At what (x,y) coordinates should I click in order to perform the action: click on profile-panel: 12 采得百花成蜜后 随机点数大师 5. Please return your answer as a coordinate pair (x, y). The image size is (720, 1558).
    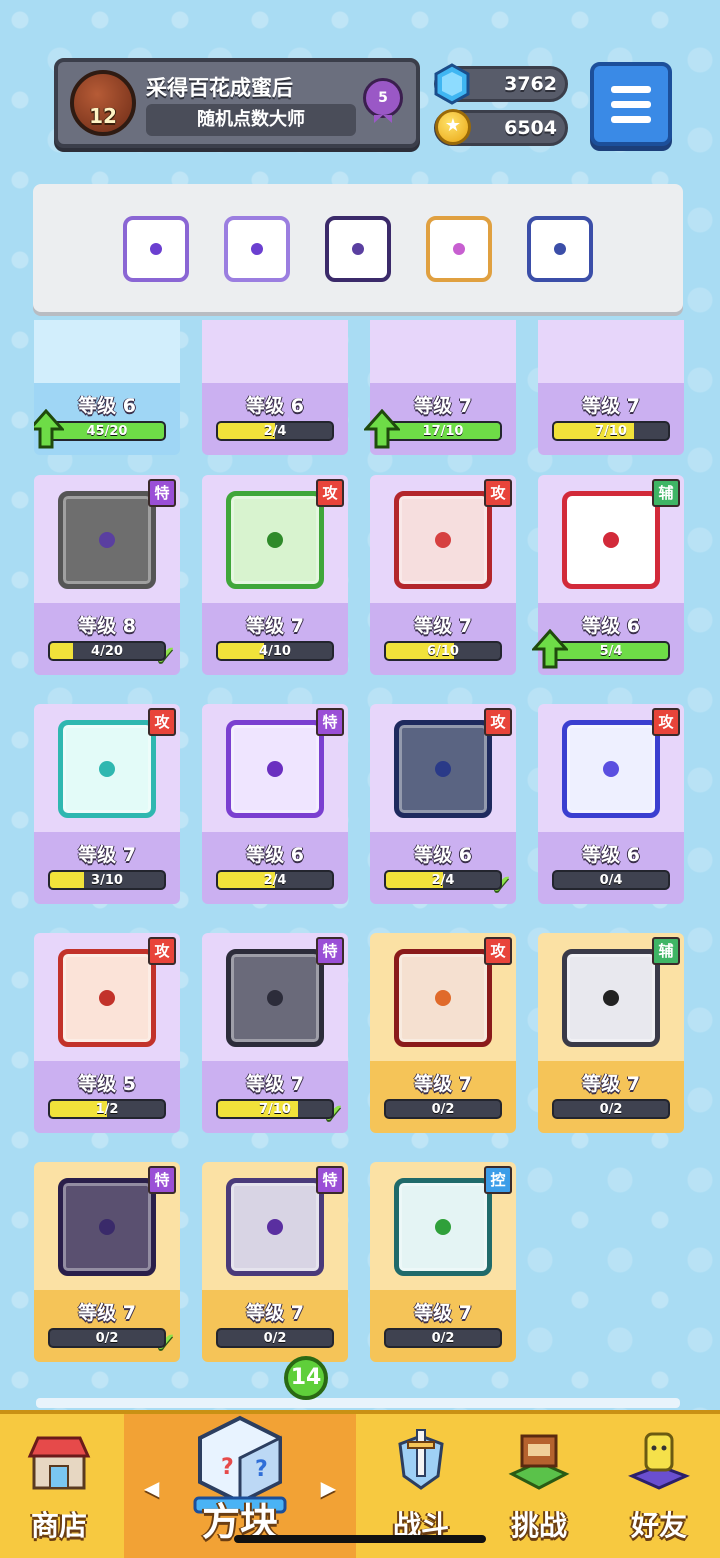
    Looking at the image, I should click on (237, 103).